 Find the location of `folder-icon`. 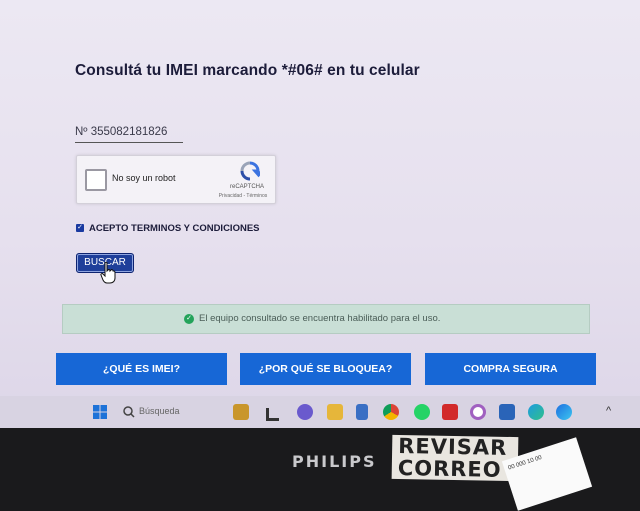

folder-icon is located at coordinates (335, 412).